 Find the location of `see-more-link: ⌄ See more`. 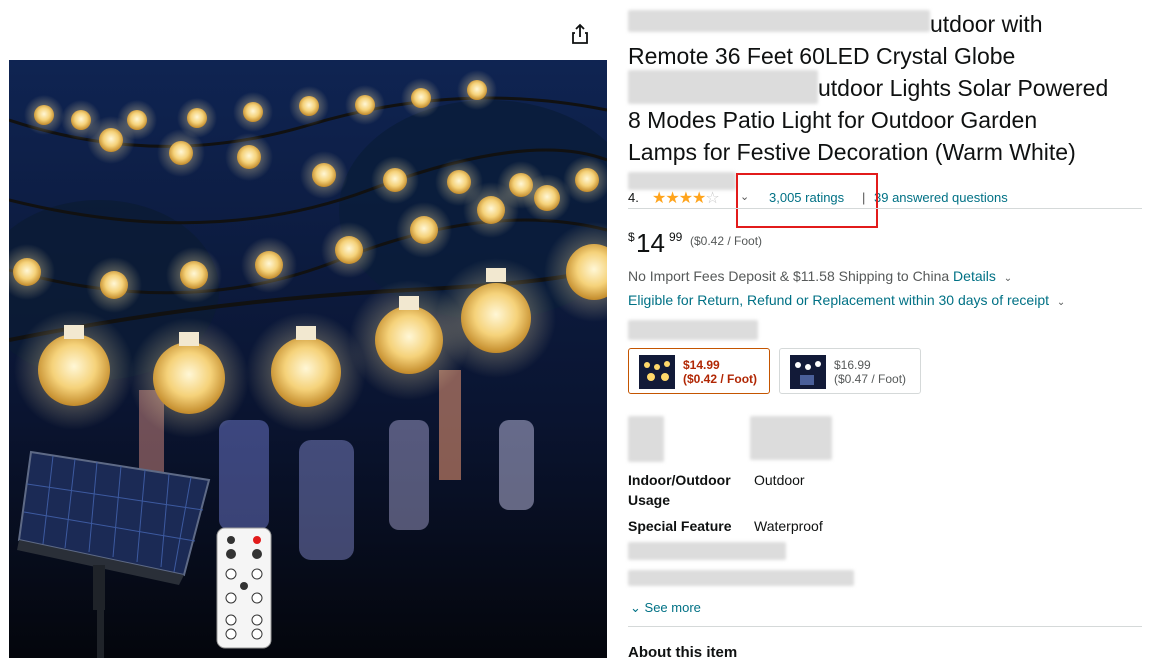

see-more-link: ⌄ See more is located at coordinates (665, 608).